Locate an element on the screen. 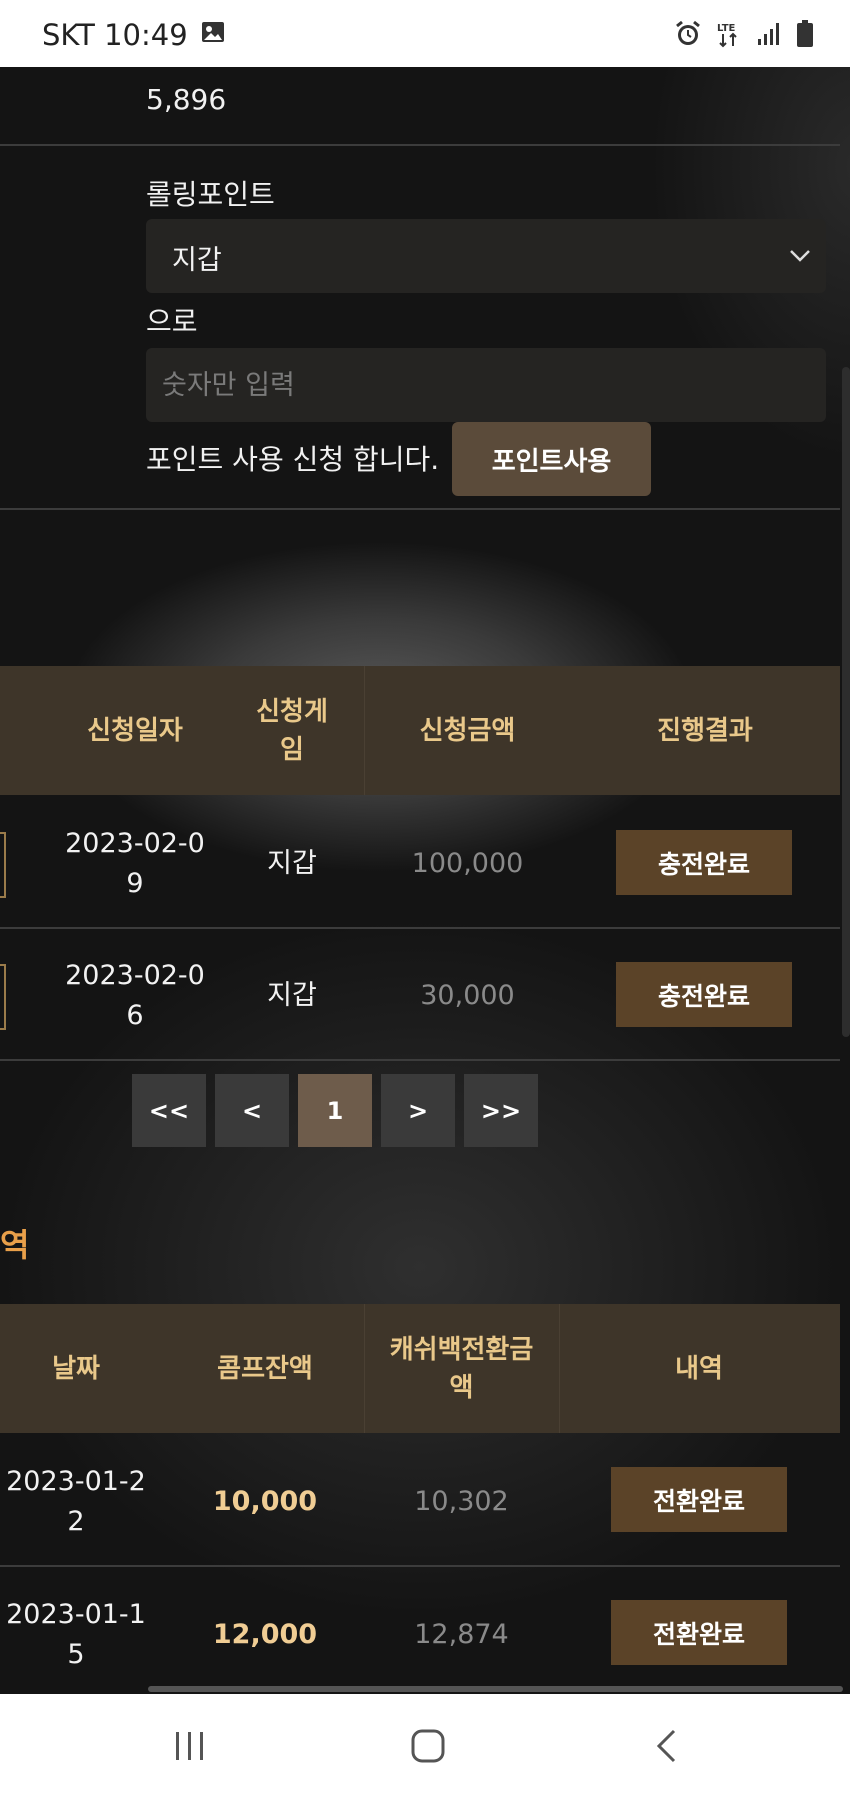 Image resolution: width=850 pixels, height=1794 pixels. header-game-text: 신청게임 is located at coordinates (292, 730).